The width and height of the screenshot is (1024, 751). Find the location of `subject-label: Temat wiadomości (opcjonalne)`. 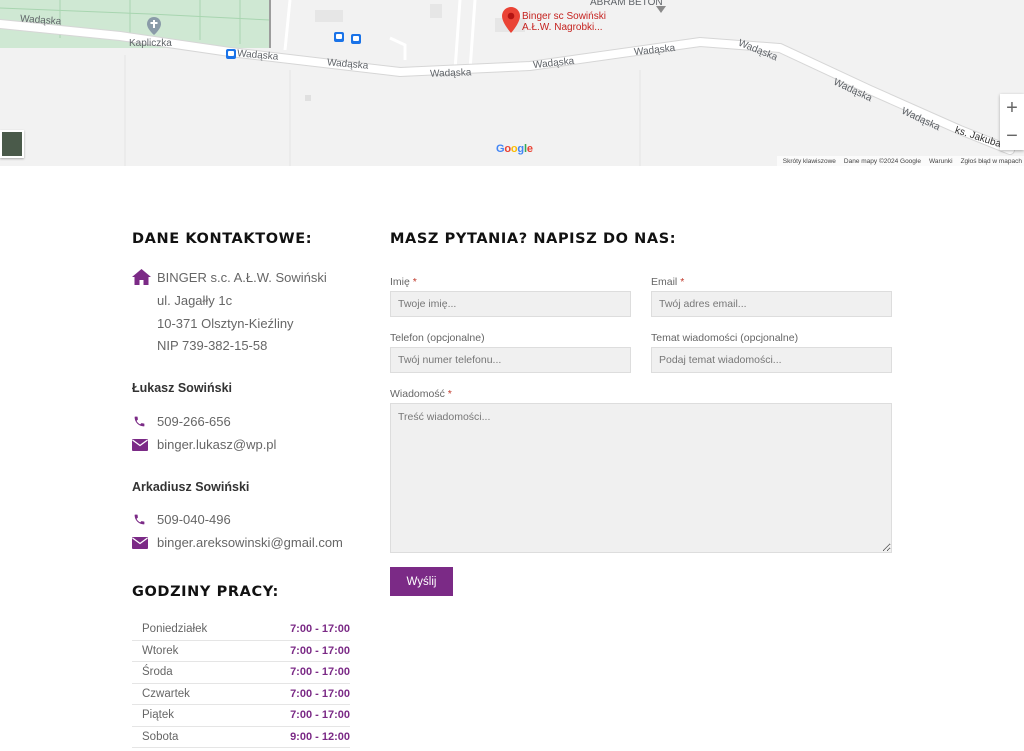

subject-label: Temat wiadomości (opcjonalne) is located at coordinates (725, 338).